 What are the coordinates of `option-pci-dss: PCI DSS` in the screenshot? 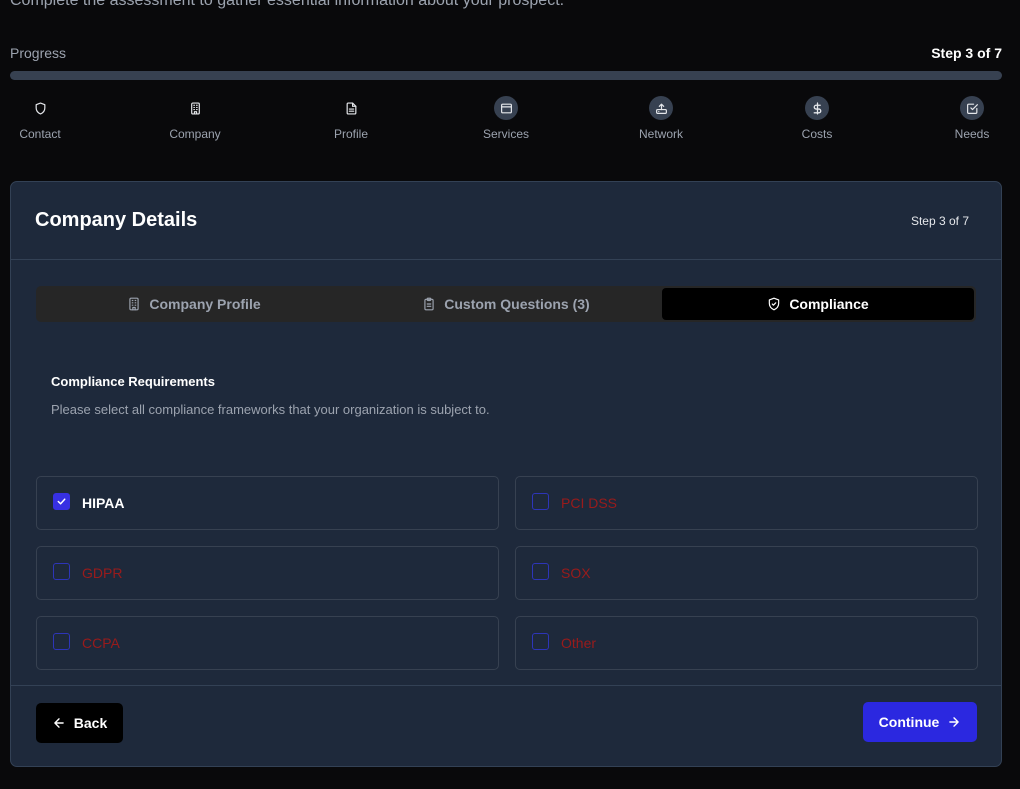 It's located at (746, 503).